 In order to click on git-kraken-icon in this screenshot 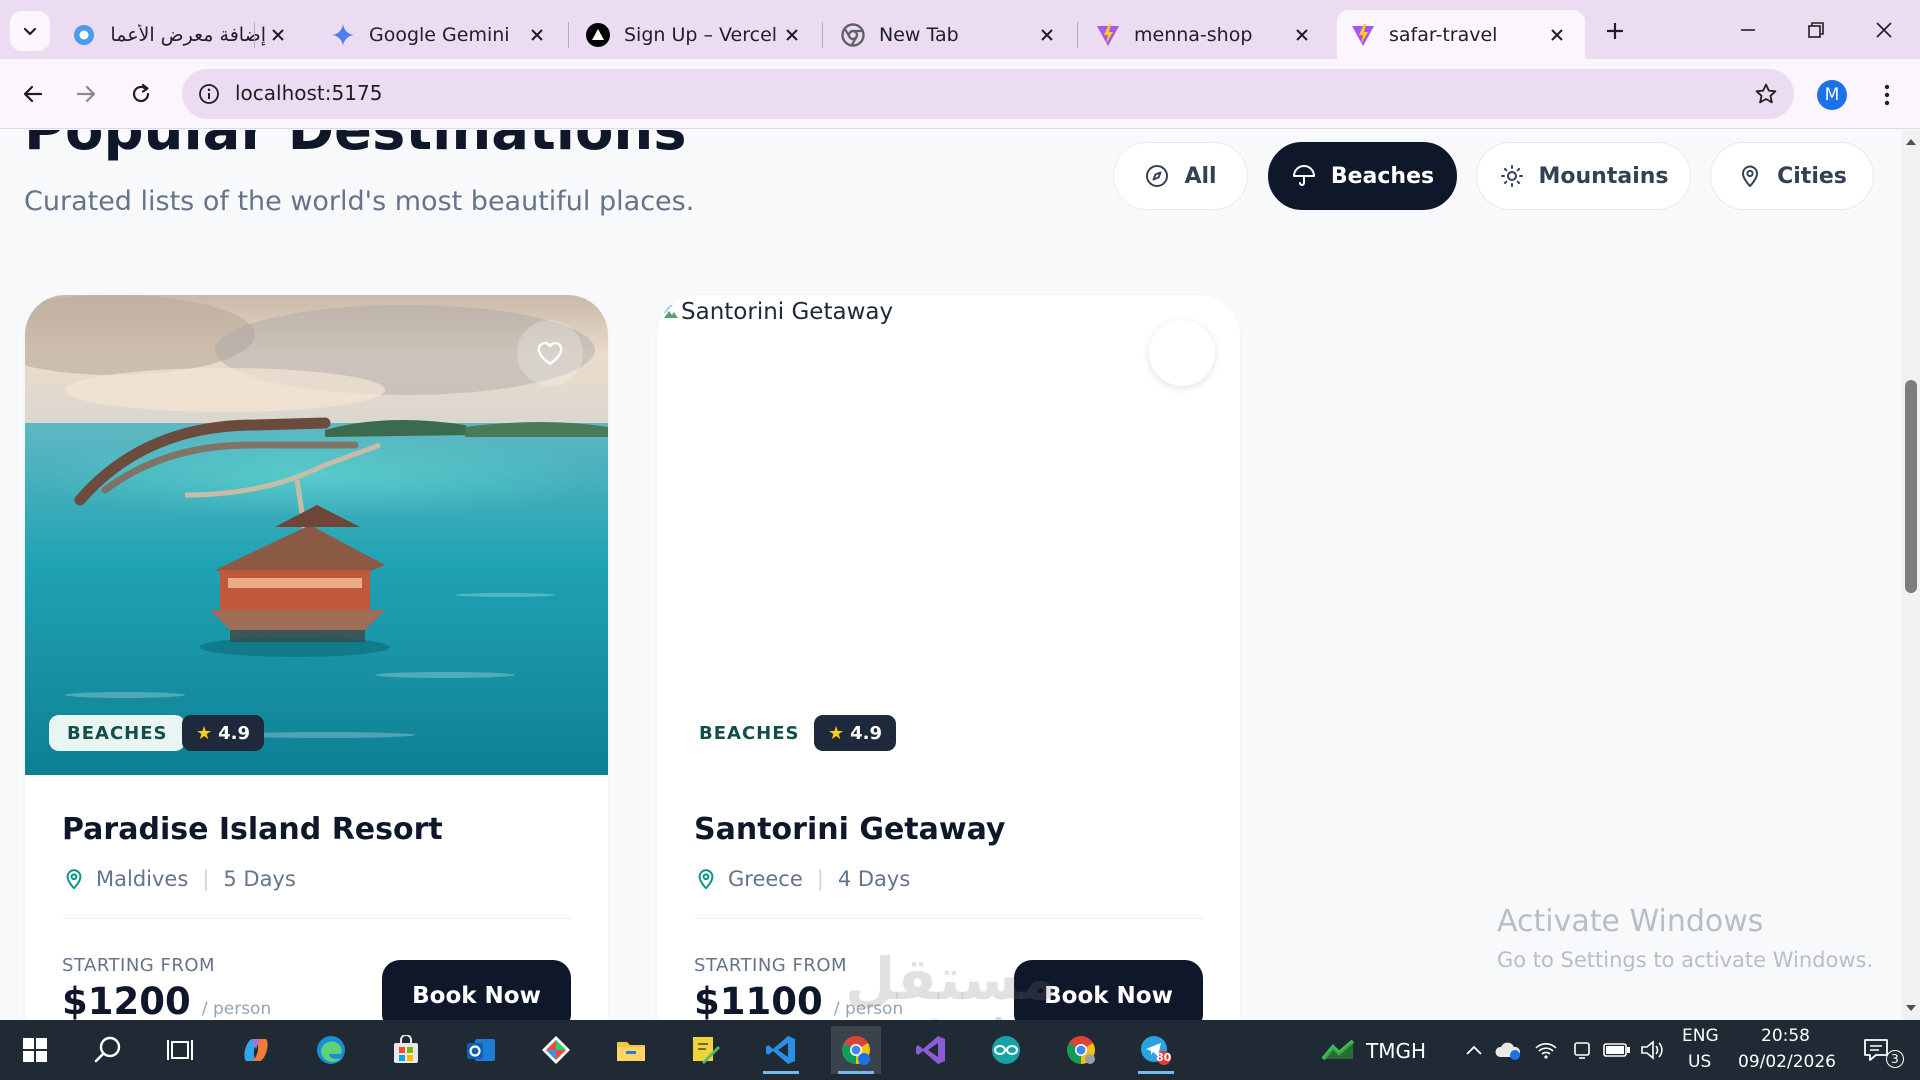, I will do `click(556, 1050)`.